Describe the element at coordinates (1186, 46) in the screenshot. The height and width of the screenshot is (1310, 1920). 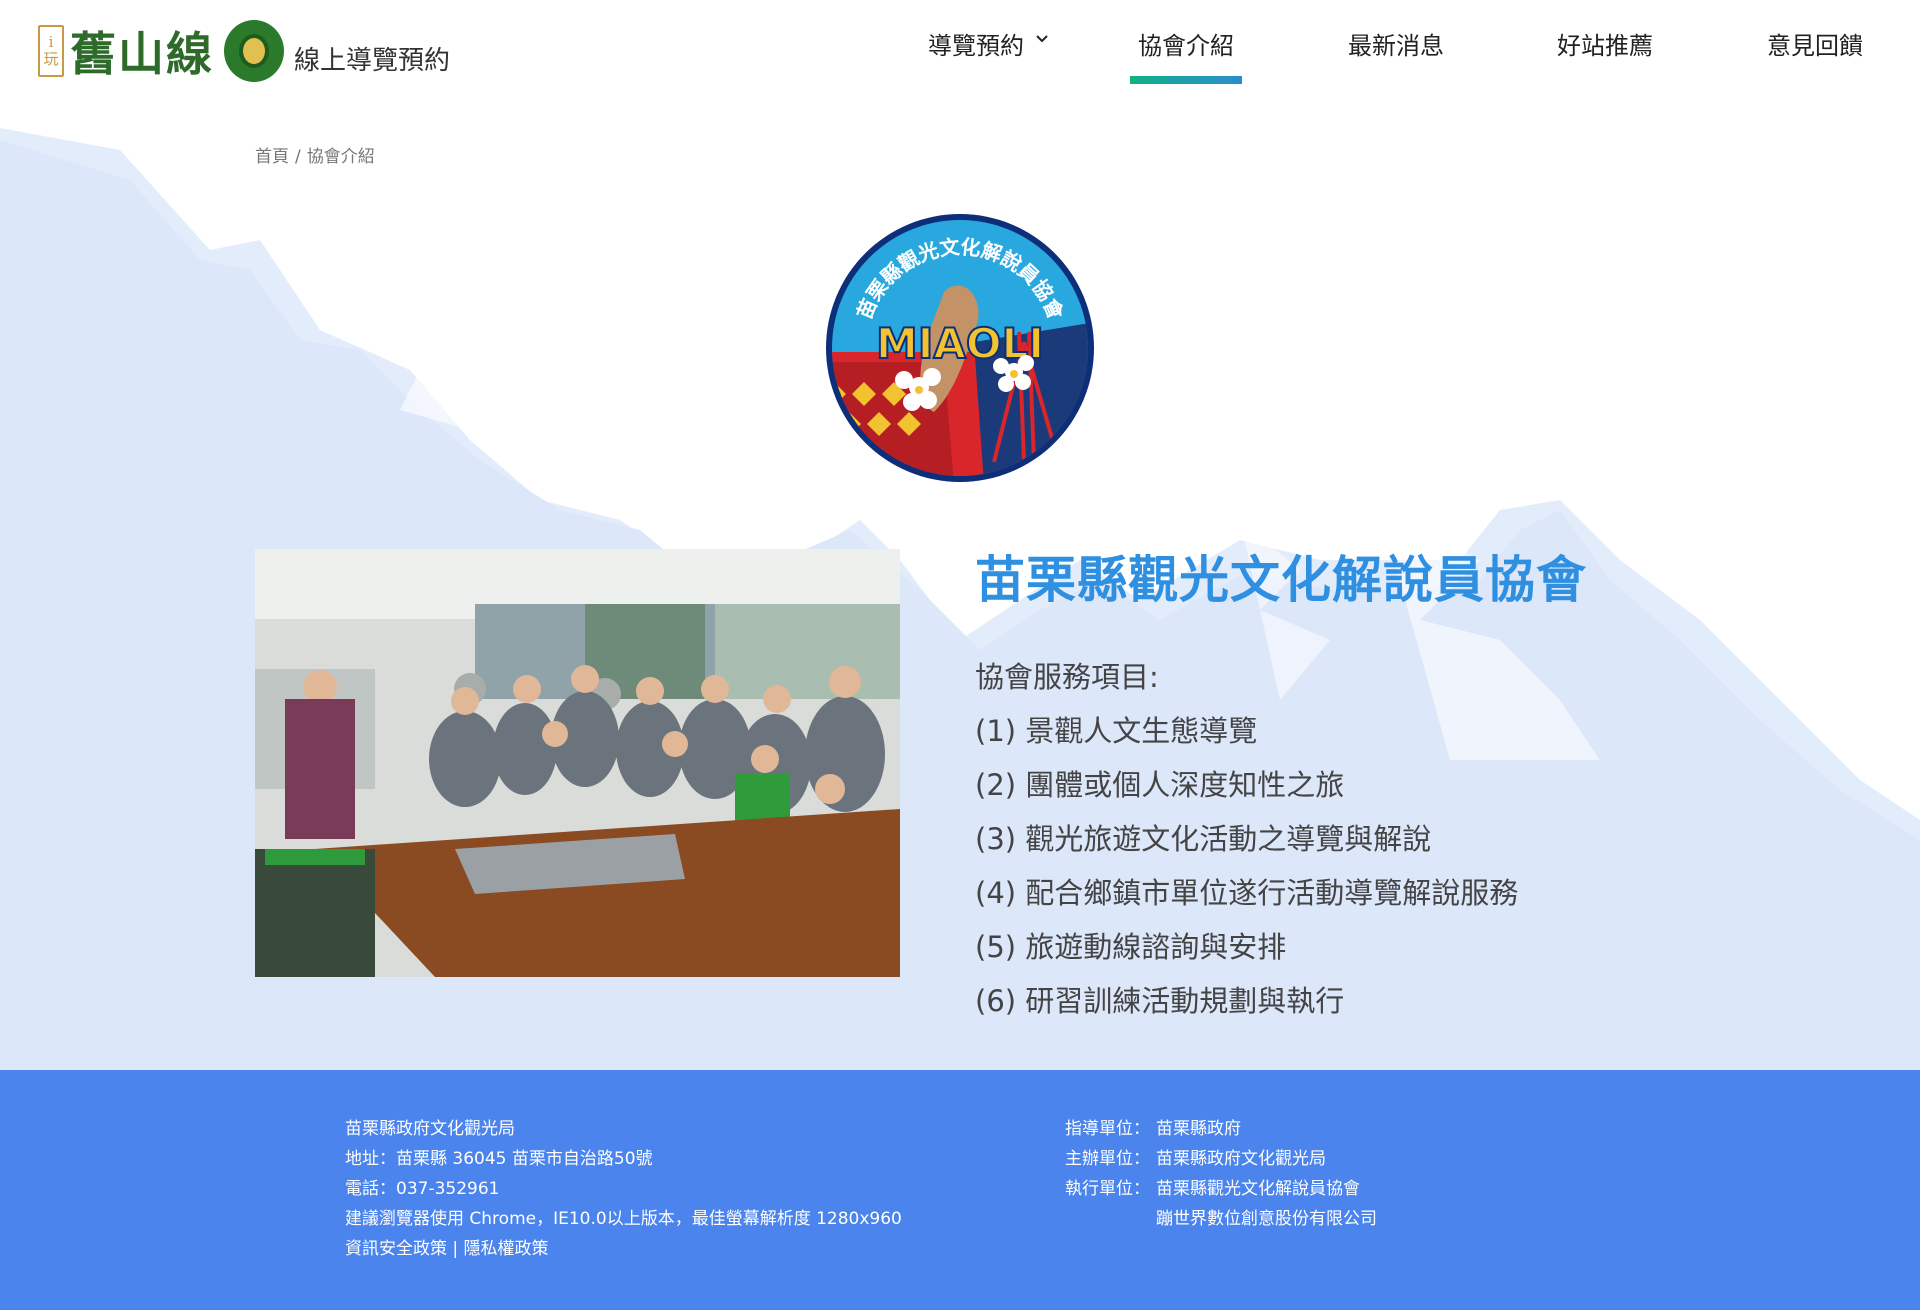
I see `nav-association-label: 協會介紹` at that location.